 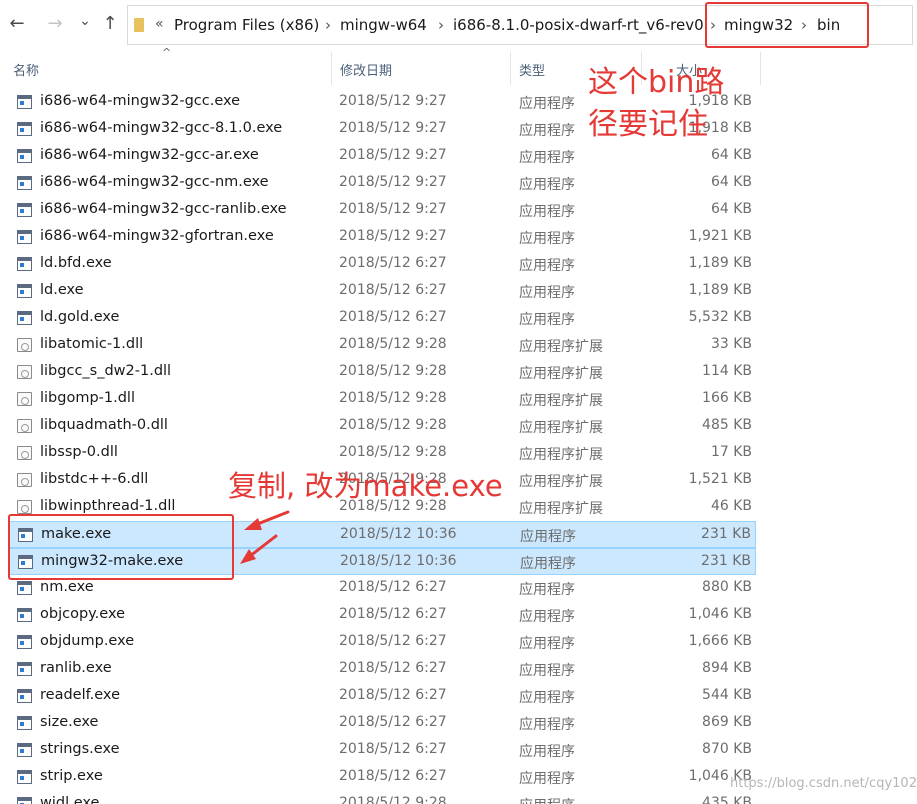 What do you see at coordinates (87, 398) in the screenshot?
I see `file-name: libgomp-1.dll` at bounding box center [87, 398].